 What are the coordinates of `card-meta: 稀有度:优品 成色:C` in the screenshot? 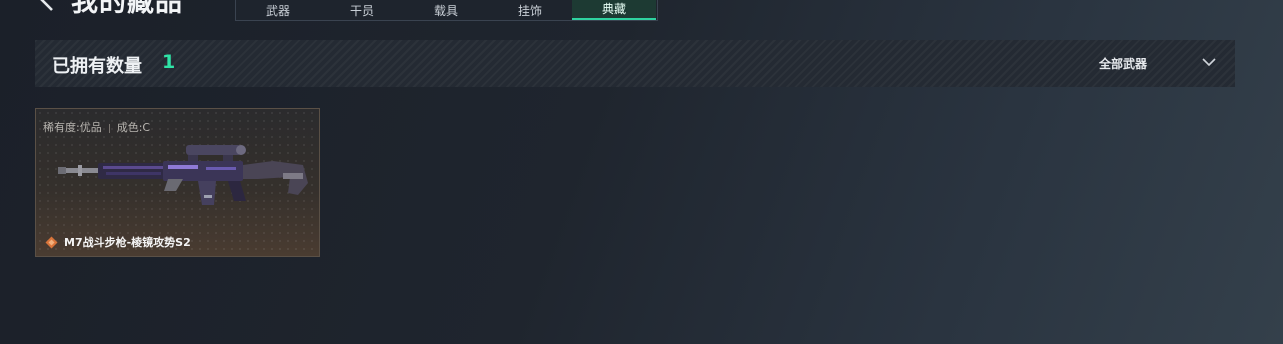 It's located at (96, 127).